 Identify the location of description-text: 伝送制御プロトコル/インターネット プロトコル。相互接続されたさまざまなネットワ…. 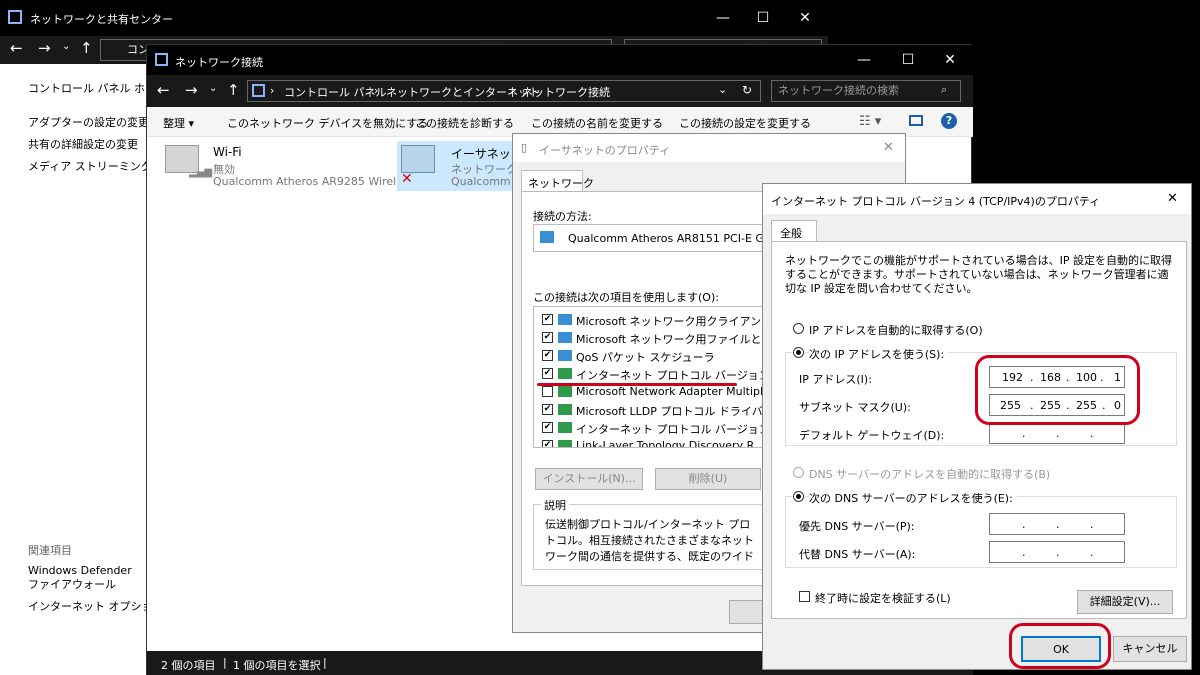
(649, 540).